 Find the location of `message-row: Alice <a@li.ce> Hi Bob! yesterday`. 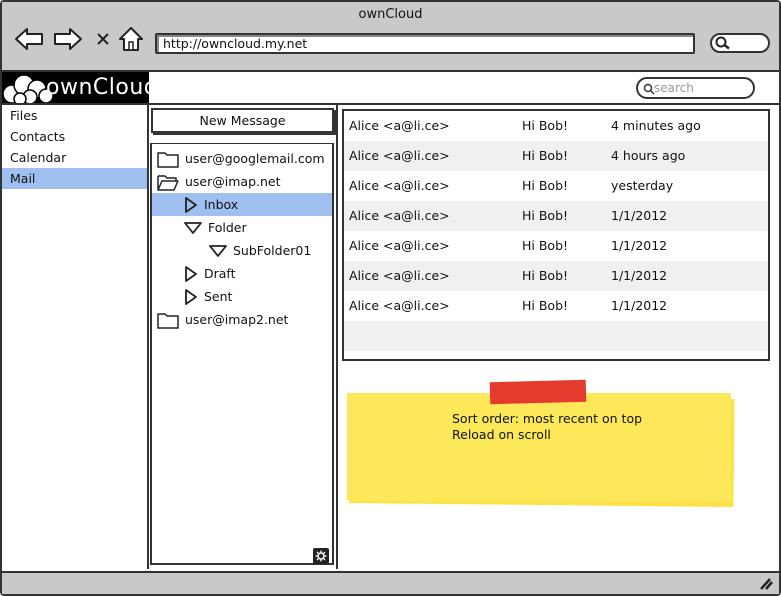

message-row: Alice <a@li.ce> Hi Bob! yesterday is located at coordinates (556, 186).